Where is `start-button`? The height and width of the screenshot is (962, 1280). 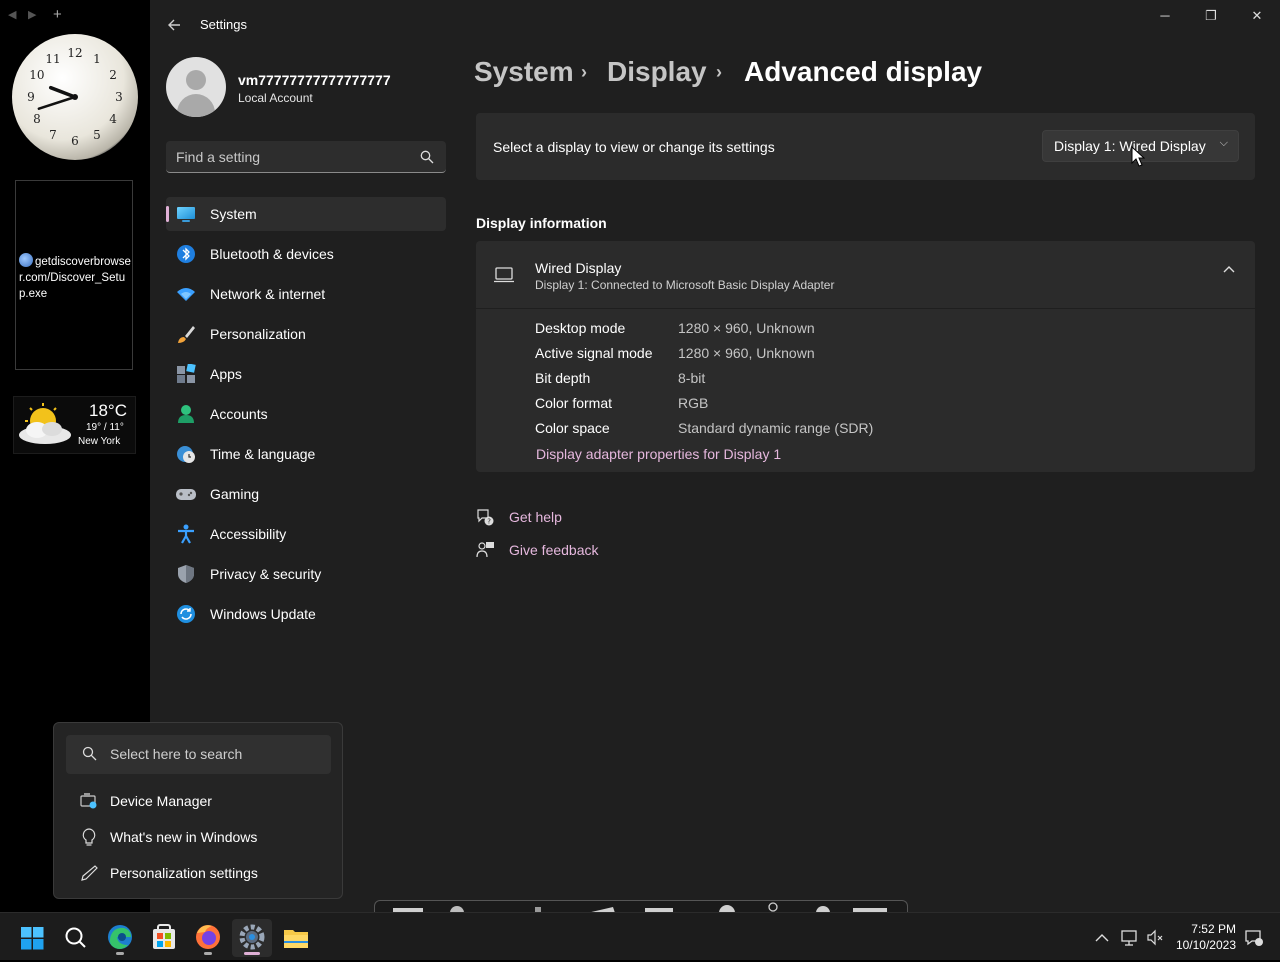
start-button is located at coordinates (32, 938).